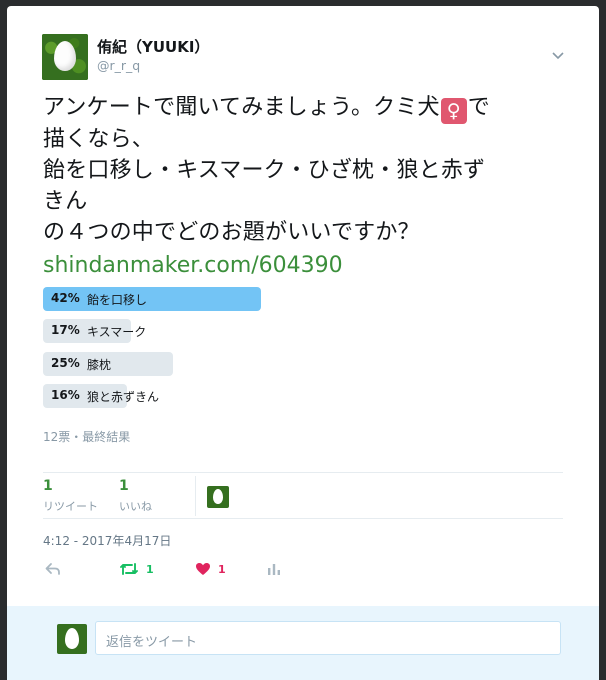 This screenshot has height=680, width=606. What do you see at coordinates (195, 496) in the screenshot?
I see `stats-divider` at bounding box center [195, 496].